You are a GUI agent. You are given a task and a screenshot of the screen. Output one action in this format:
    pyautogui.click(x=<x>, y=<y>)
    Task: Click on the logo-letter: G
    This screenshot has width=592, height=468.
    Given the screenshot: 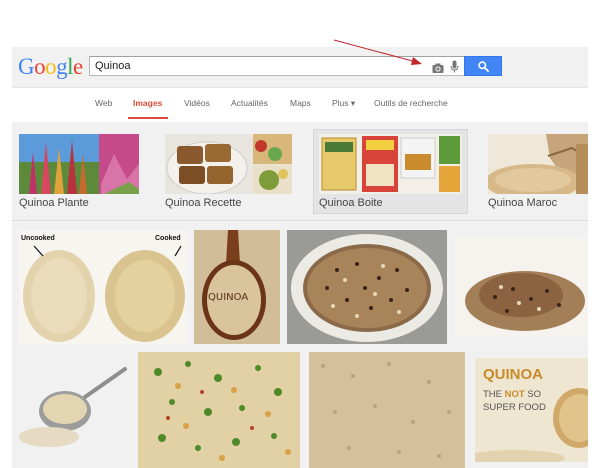 What is the action you would take?
    pyautogui.click(x=26, y=66)
    